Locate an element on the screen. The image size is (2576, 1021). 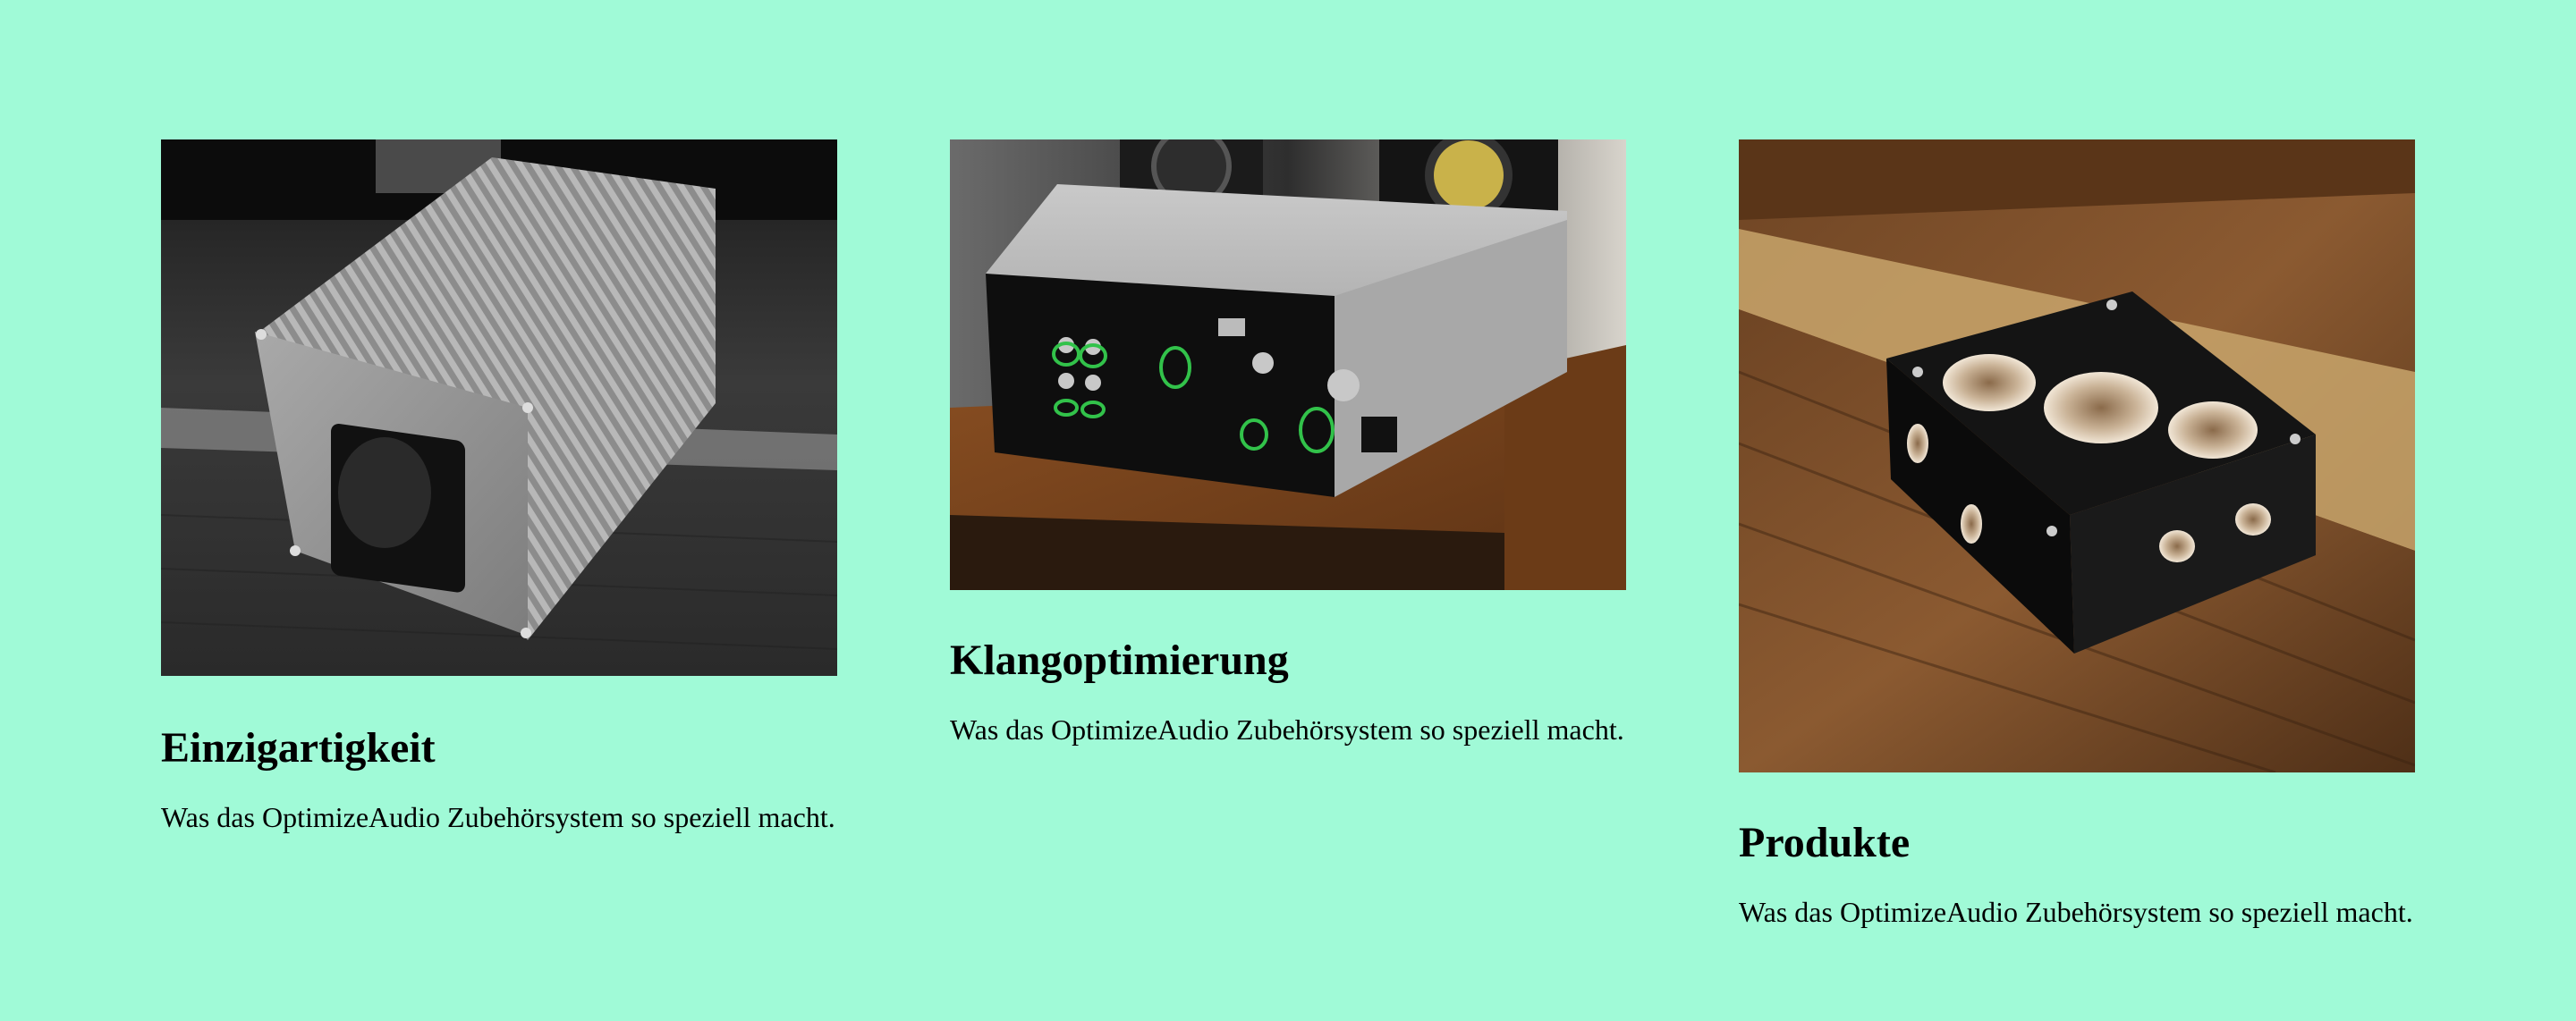
power-box-photo is located at coordinates (499, 407).